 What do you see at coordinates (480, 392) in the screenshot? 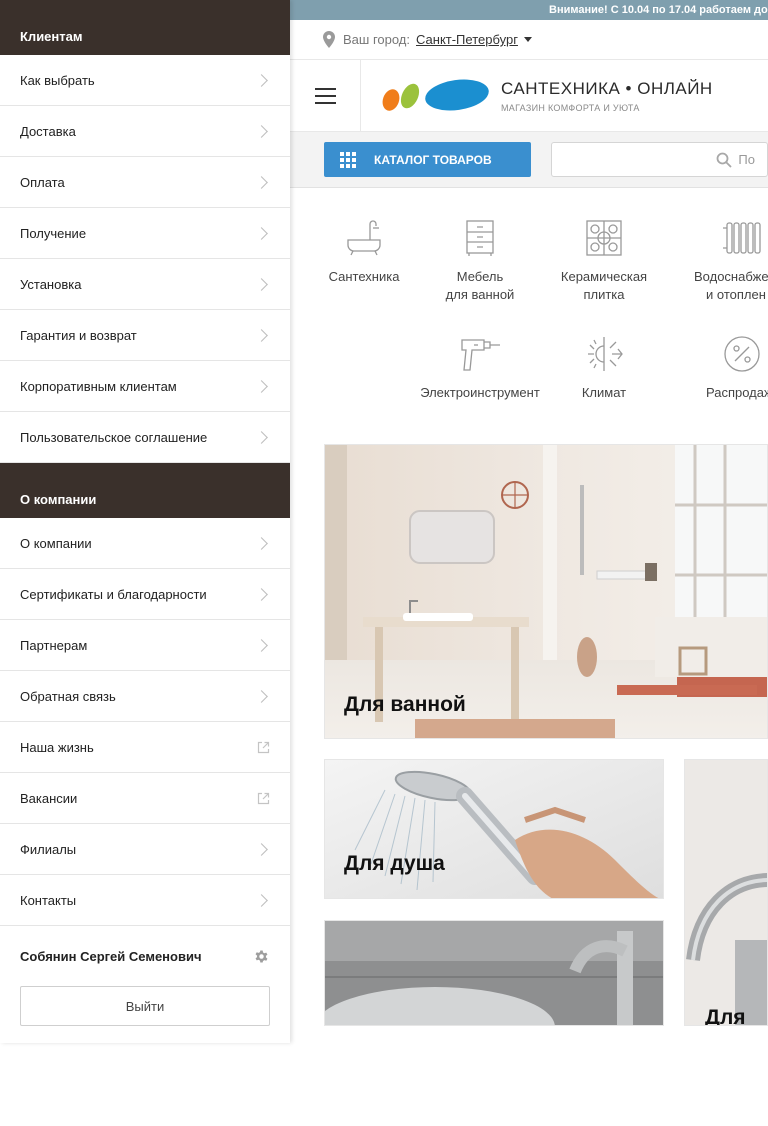
I see `category-label: Электроинструмент` at bounding box center [480, 392].